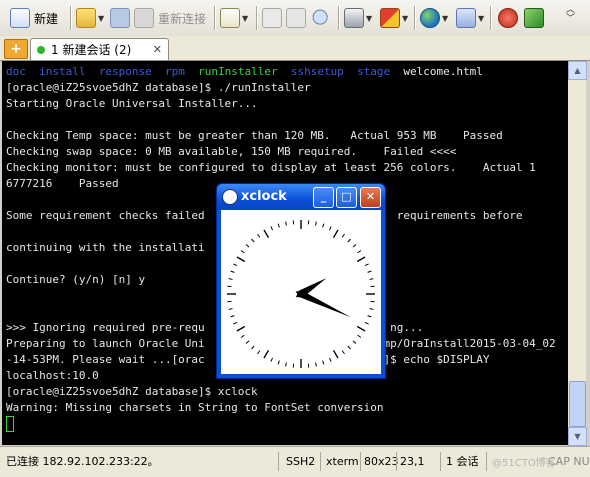 The height and width of the screenshot is (477, 590). What do you see at coordinates (373, 71) in the screenshot?
I see `terminal-text: stage` at bounding box center [373, 71].